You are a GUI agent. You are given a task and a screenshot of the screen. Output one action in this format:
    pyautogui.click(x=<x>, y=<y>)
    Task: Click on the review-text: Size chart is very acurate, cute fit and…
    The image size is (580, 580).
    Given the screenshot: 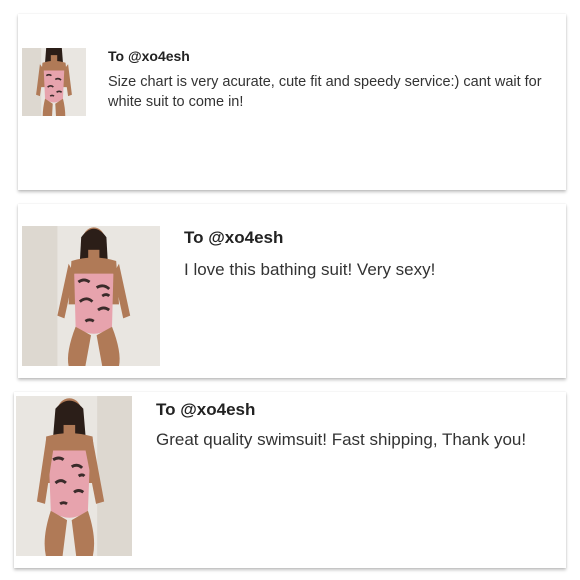 What is the action you would take?
    pyautogui.click(x=325, y=92)
    